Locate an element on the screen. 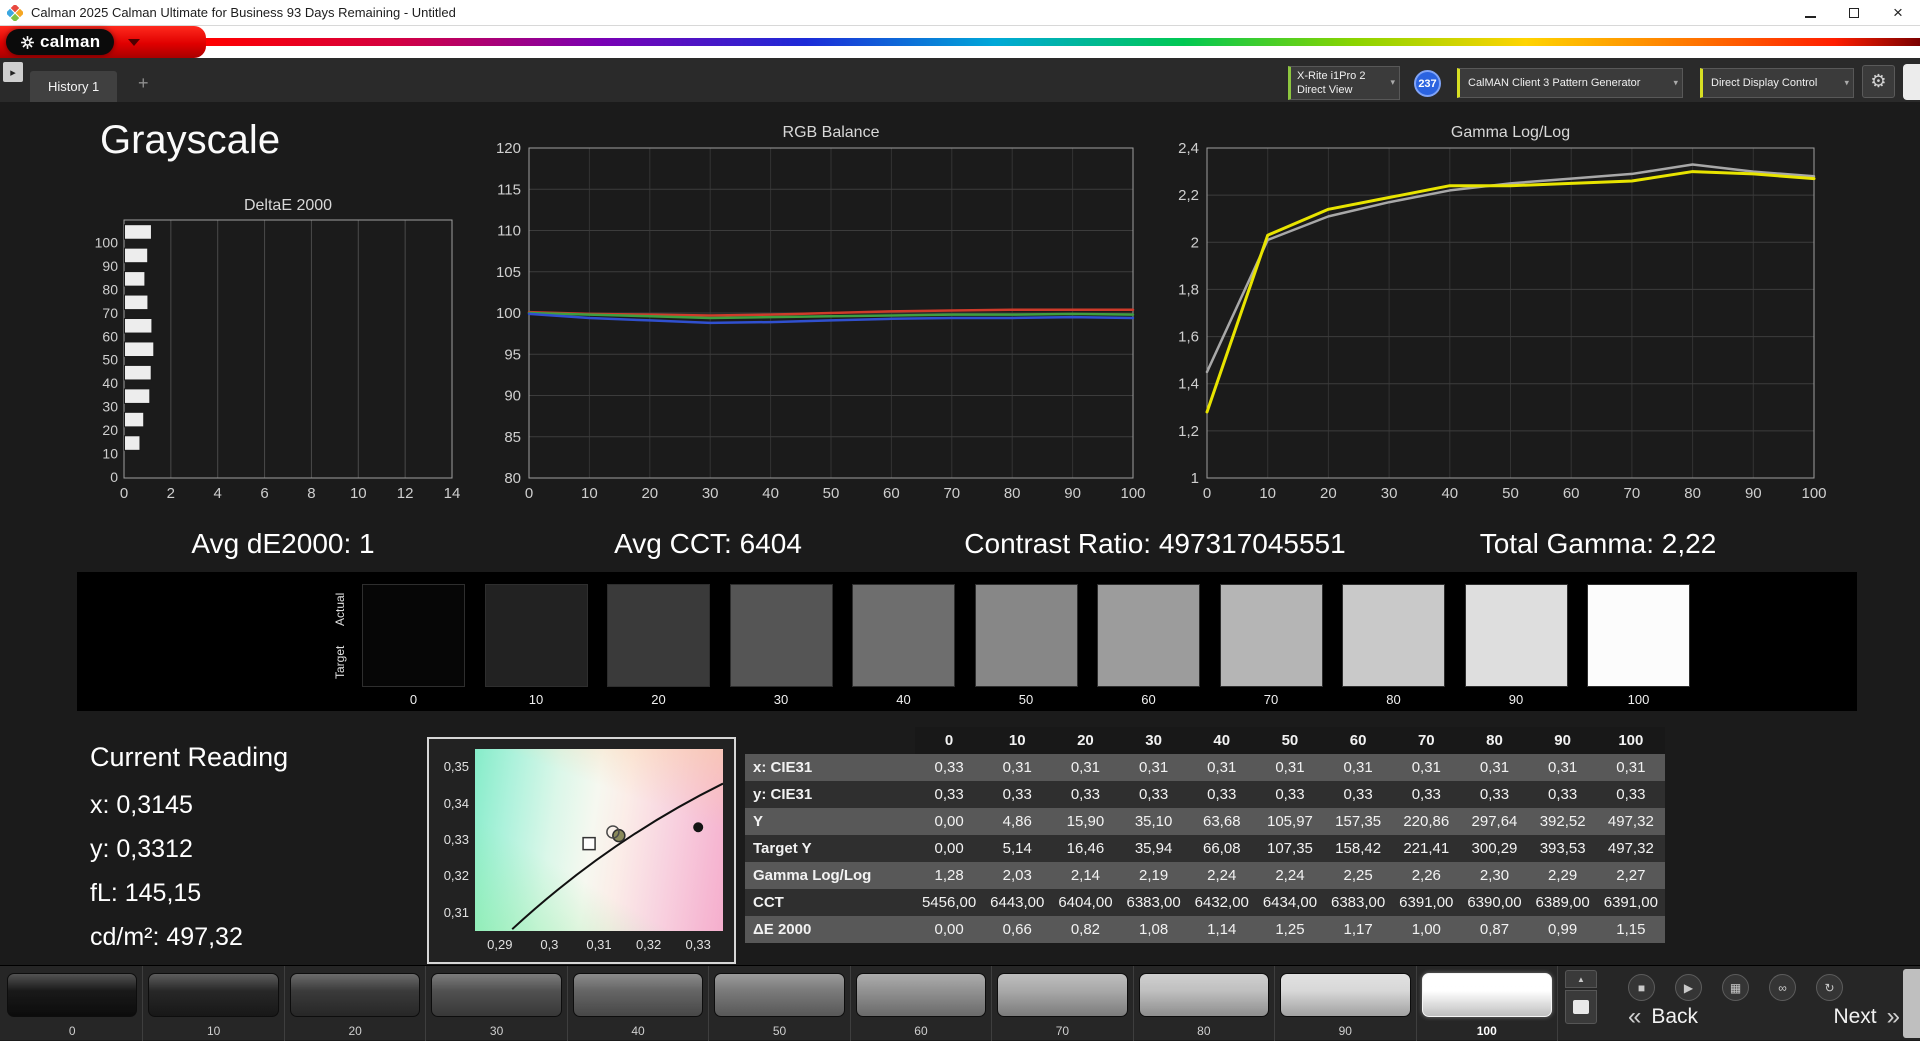 The image size is (1920, 1041). cie-chart-panel: 0,31 0,32 0,33 0,34 0,35 0,29 0,3 0,31 0,32 0,33 is located at coordinates (581, 850).